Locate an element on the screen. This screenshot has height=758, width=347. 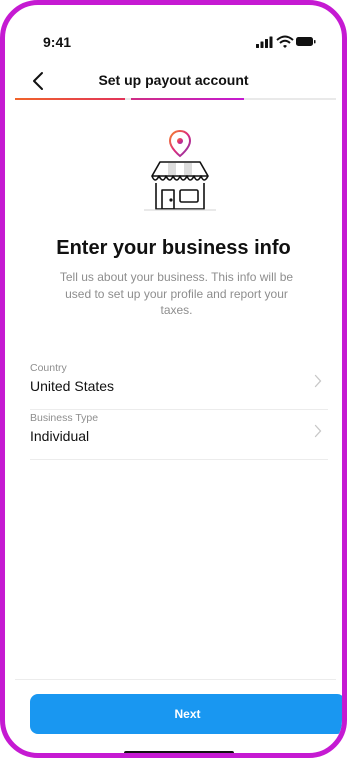
nav-header: Set up payout account is located at coordinates (173, 81).